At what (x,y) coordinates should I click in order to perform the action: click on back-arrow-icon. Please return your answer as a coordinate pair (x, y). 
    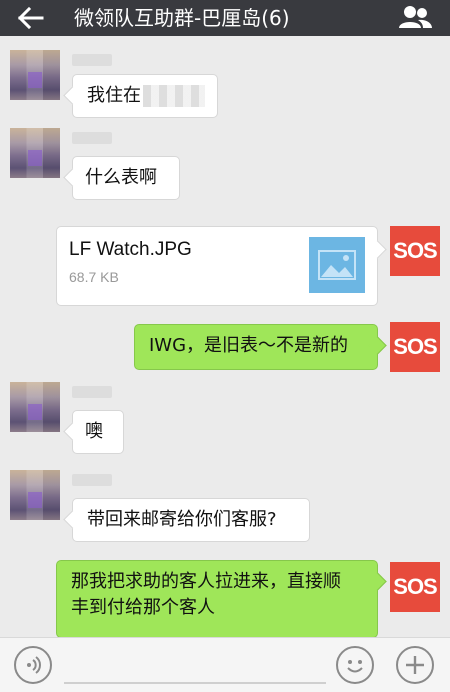
    Looking at the image, I should click on (30, 18).